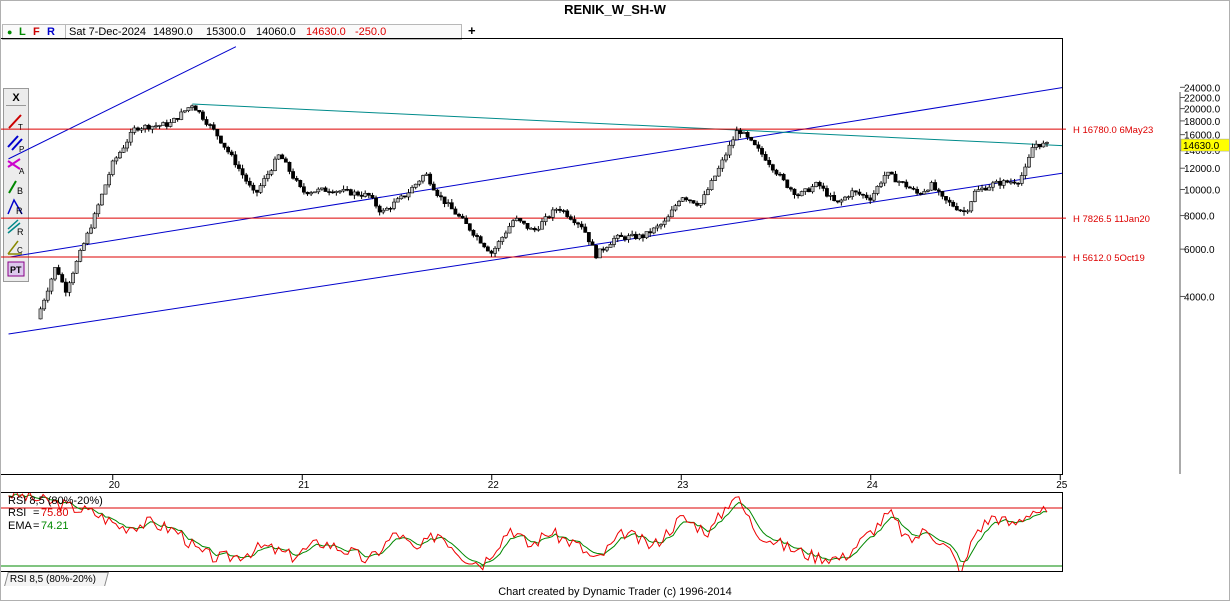  What do you see at coordinates (627, 125) in the screenshot?
I see `trend-line` at bounding box center [627, 125].